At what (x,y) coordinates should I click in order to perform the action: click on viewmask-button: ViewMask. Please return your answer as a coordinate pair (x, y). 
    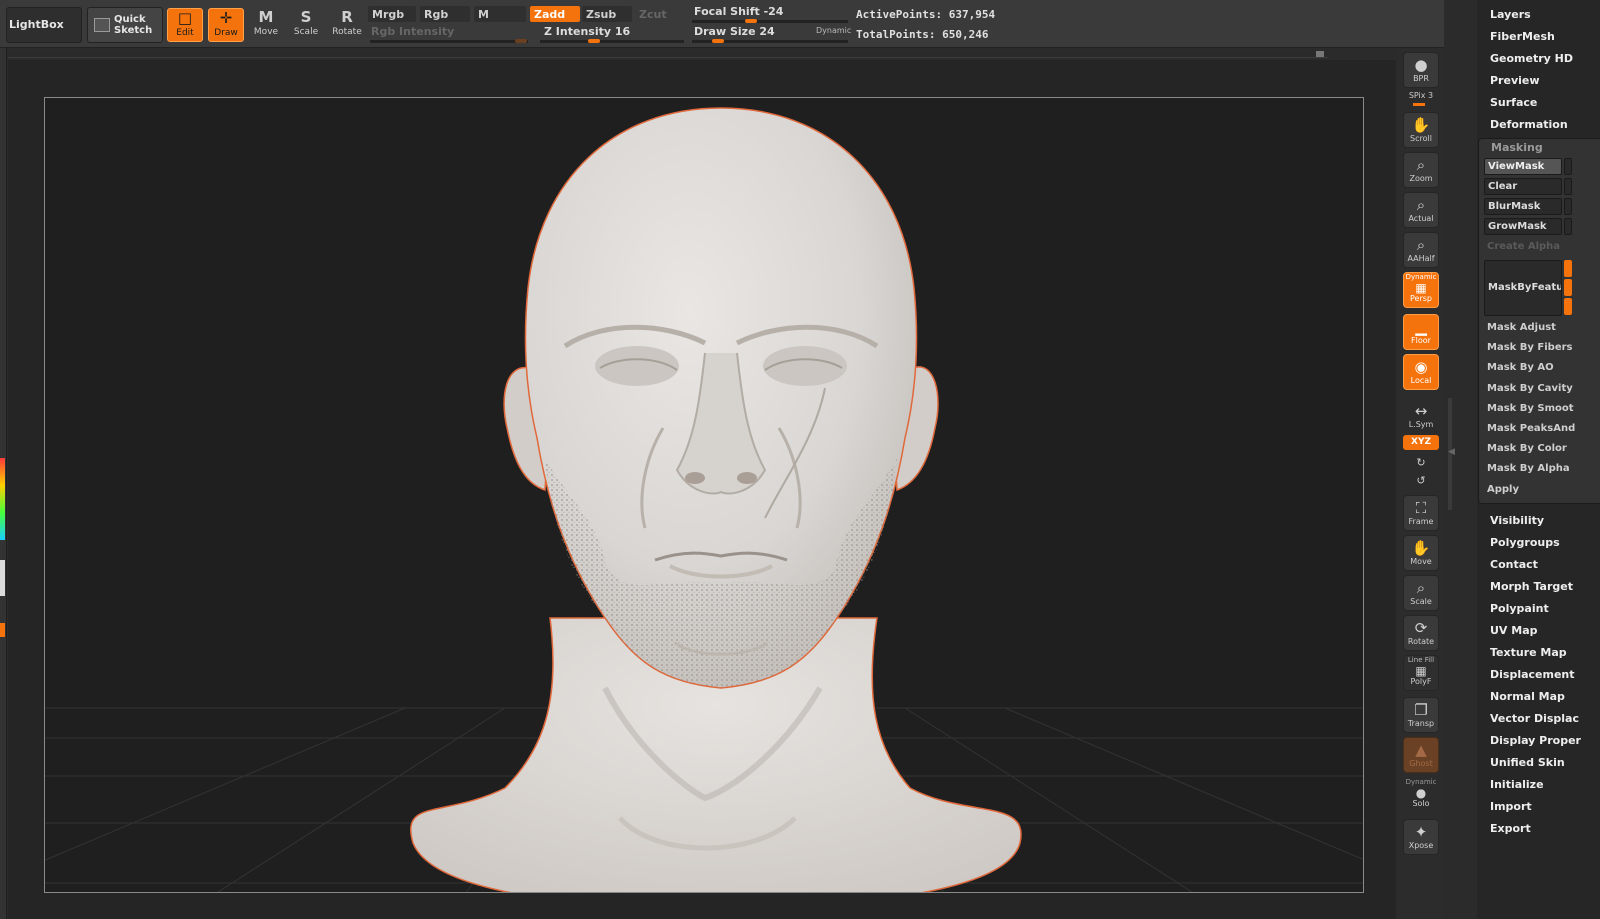
    Looking at the image, I should click on (1523, 166).